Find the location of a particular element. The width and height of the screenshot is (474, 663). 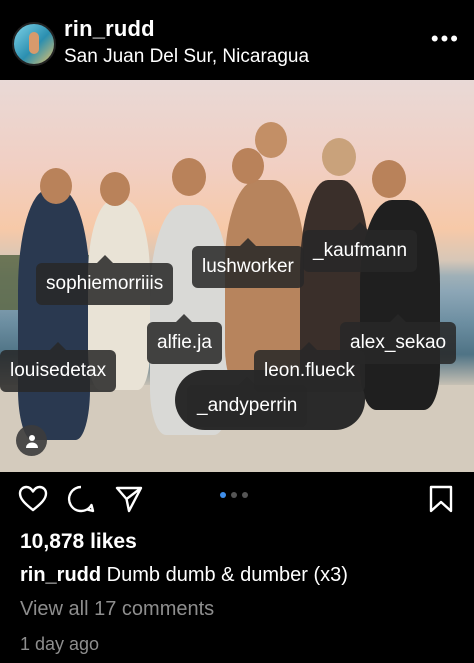

bookmark-icon is located at coordinates (441, 499).